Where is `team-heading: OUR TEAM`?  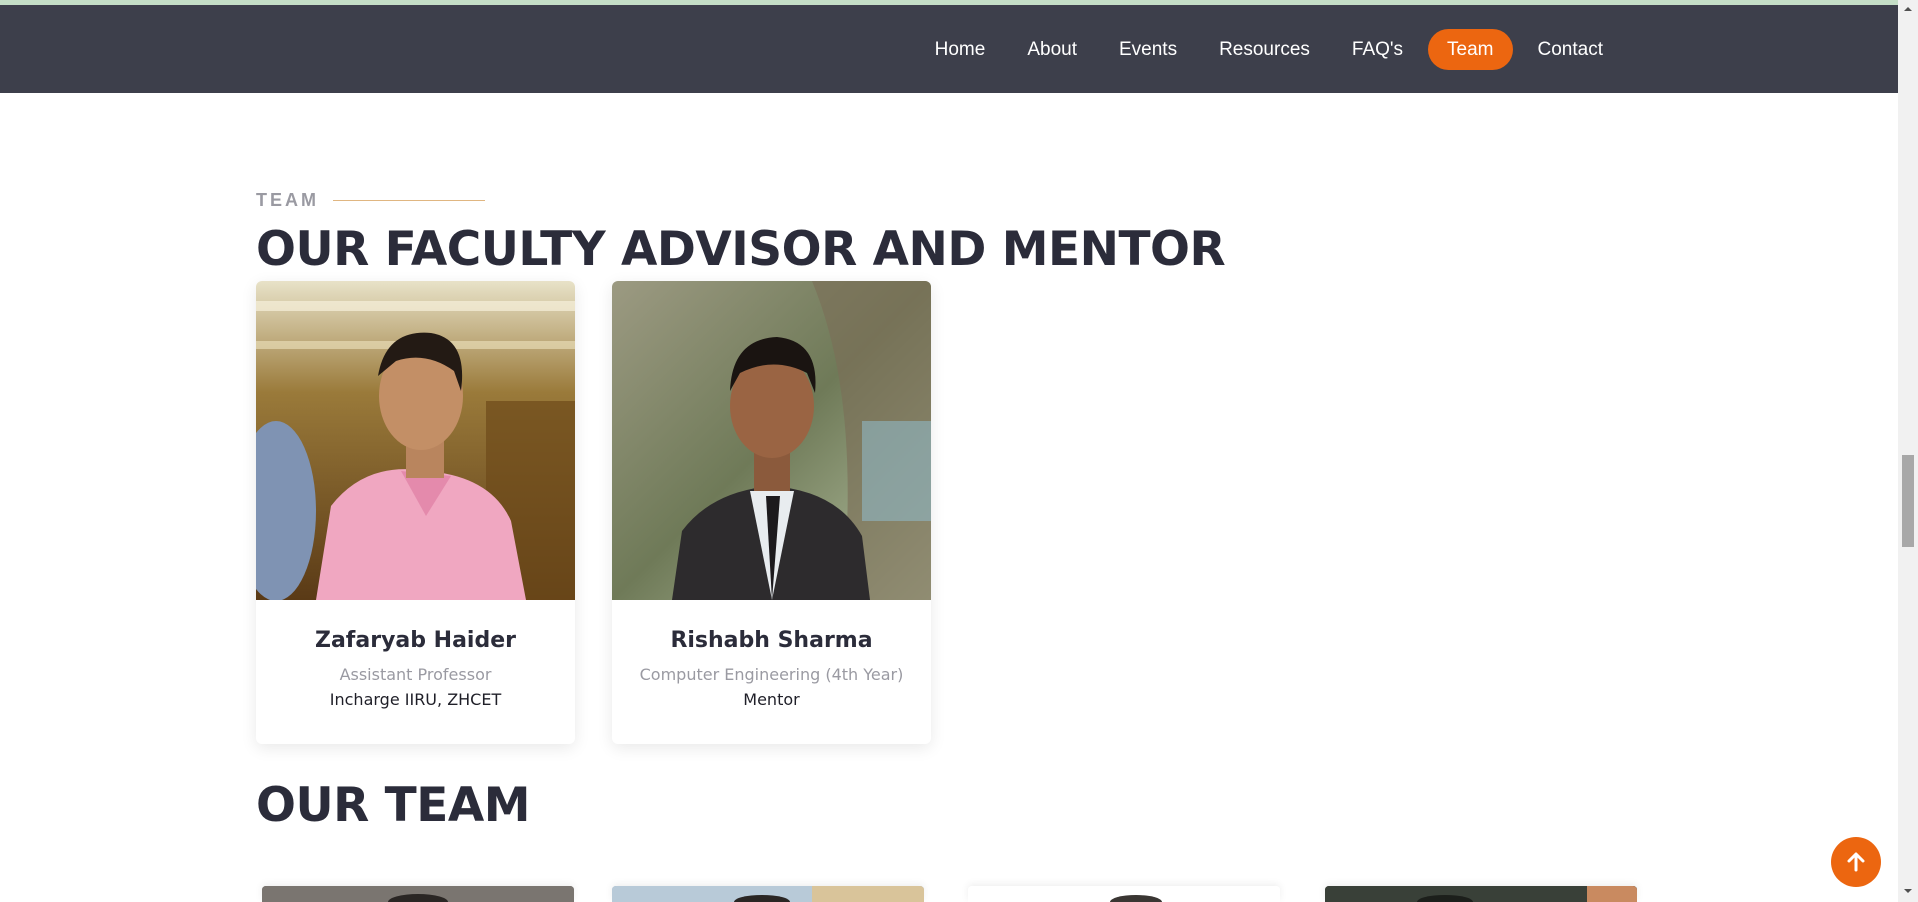
team-heading: OUR TEAM is located at coordinates (393, 805).